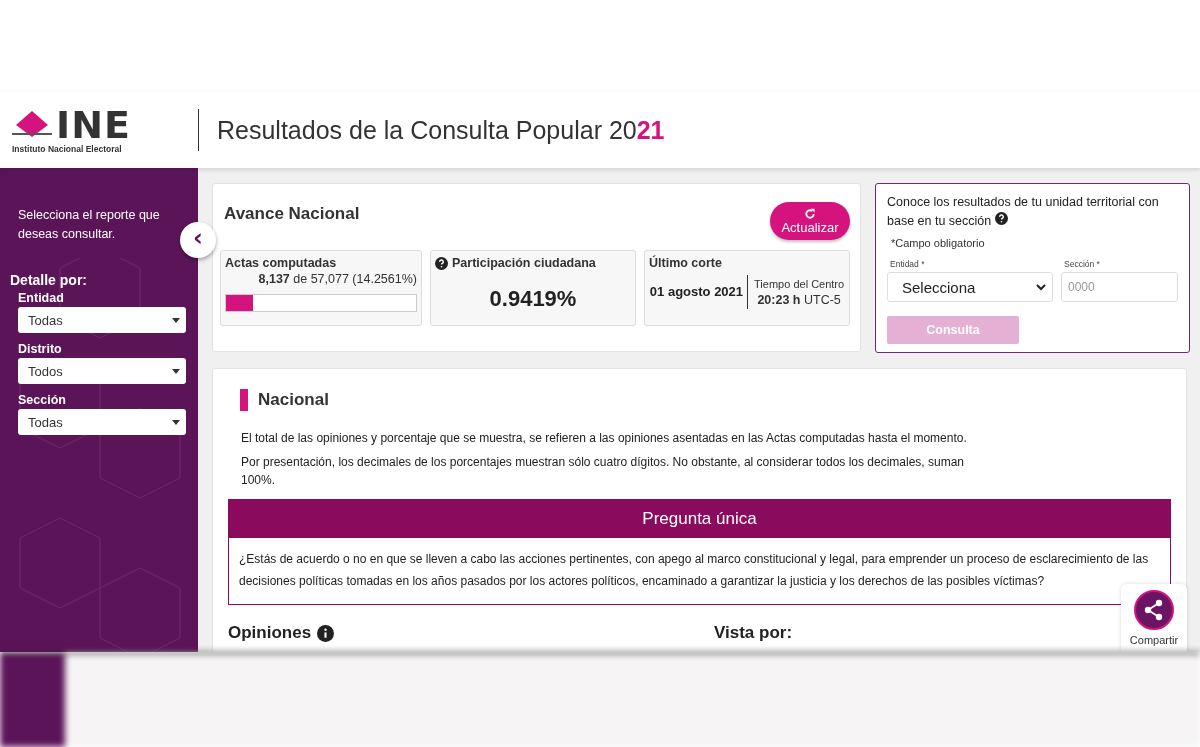  I want to click on share-icon, so click(1154, 610).